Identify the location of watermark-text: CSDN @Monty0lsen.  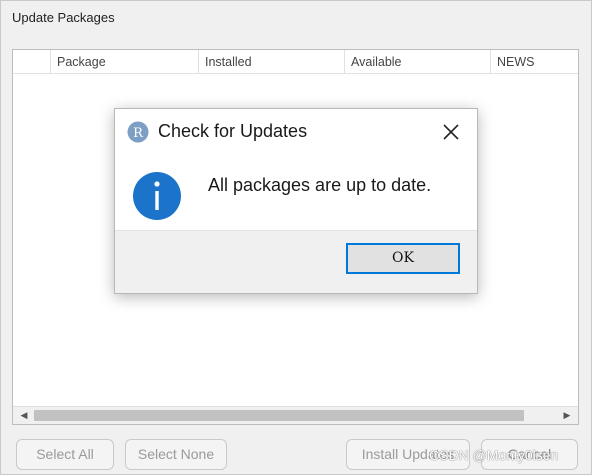
(494, 455).